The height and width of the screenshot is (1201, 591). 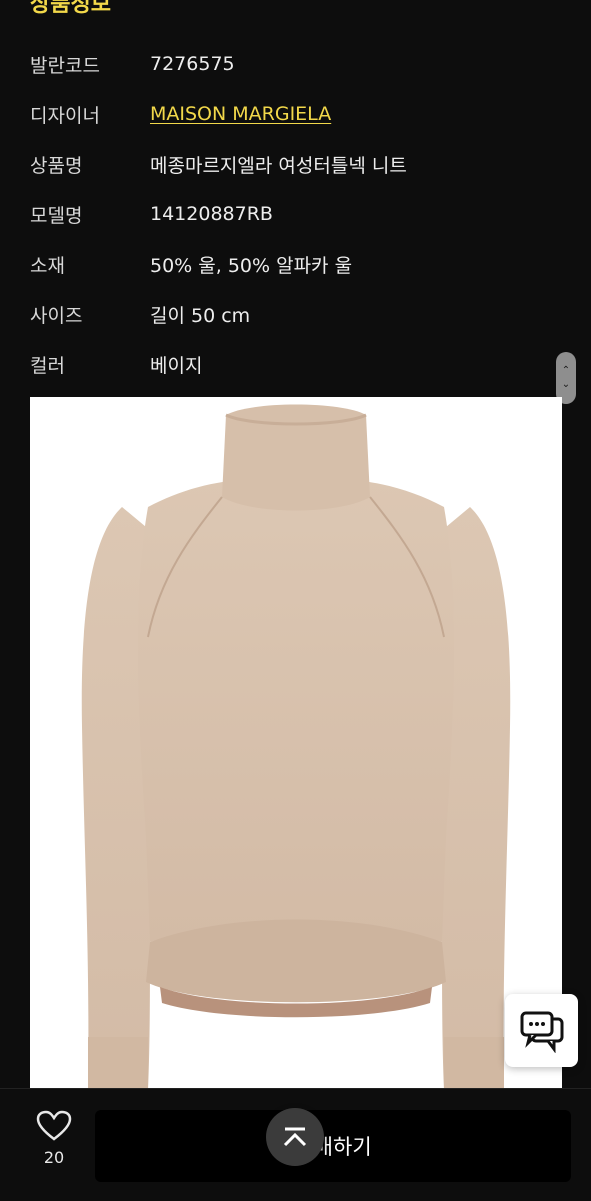 What do you see at coordinates (192, 64) in the screenshot?
I see `info-value: 7276575` at bounding box center [192, 64].